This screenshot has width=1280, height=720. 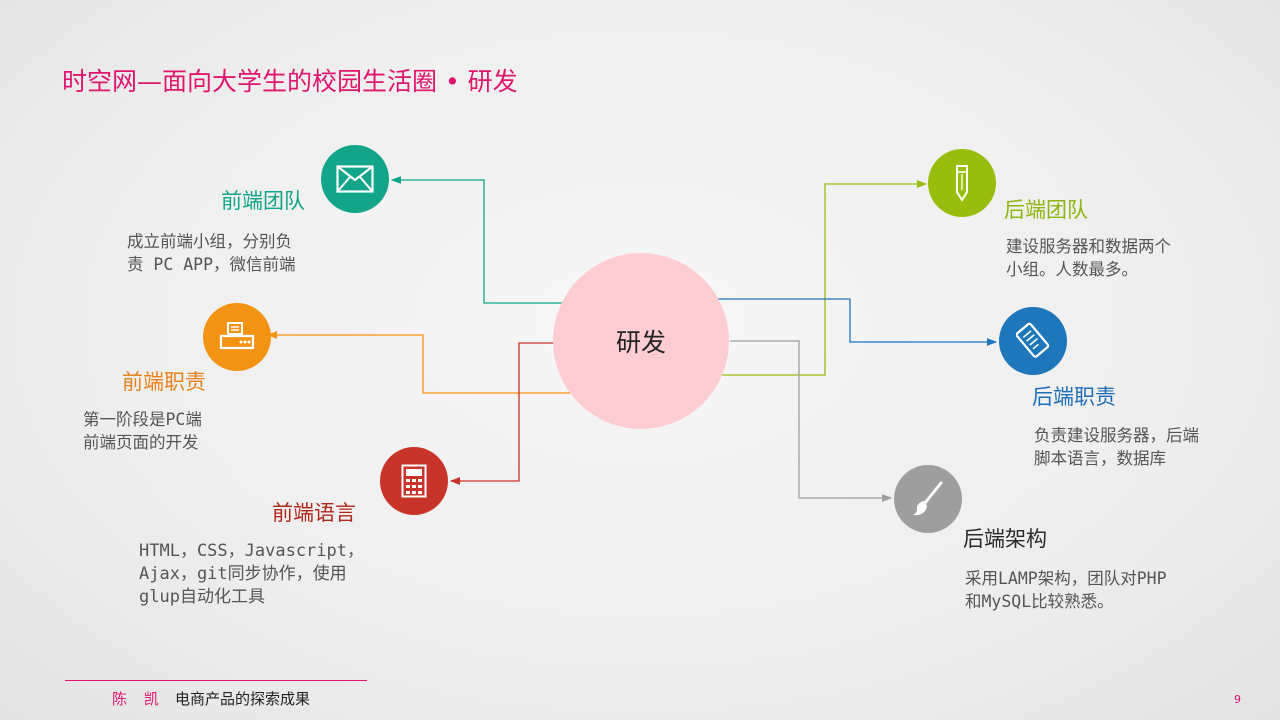 I want to click on frontend-lang-label: 前端语言, so click(x=314, y=513).